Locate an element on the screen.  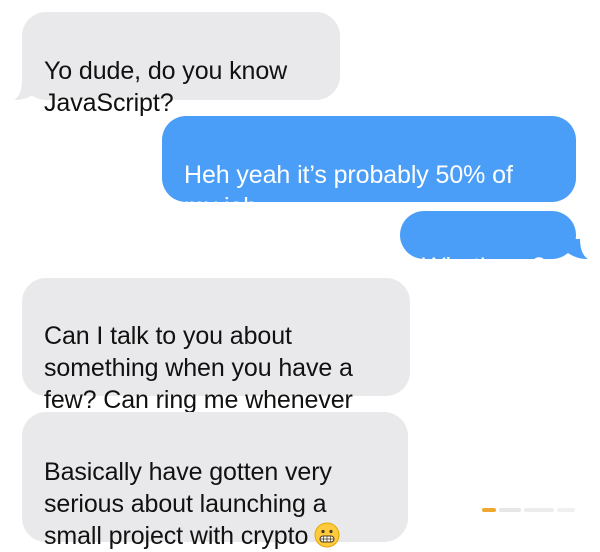
sent-bubble-tail is located at coordinates (578, 249).